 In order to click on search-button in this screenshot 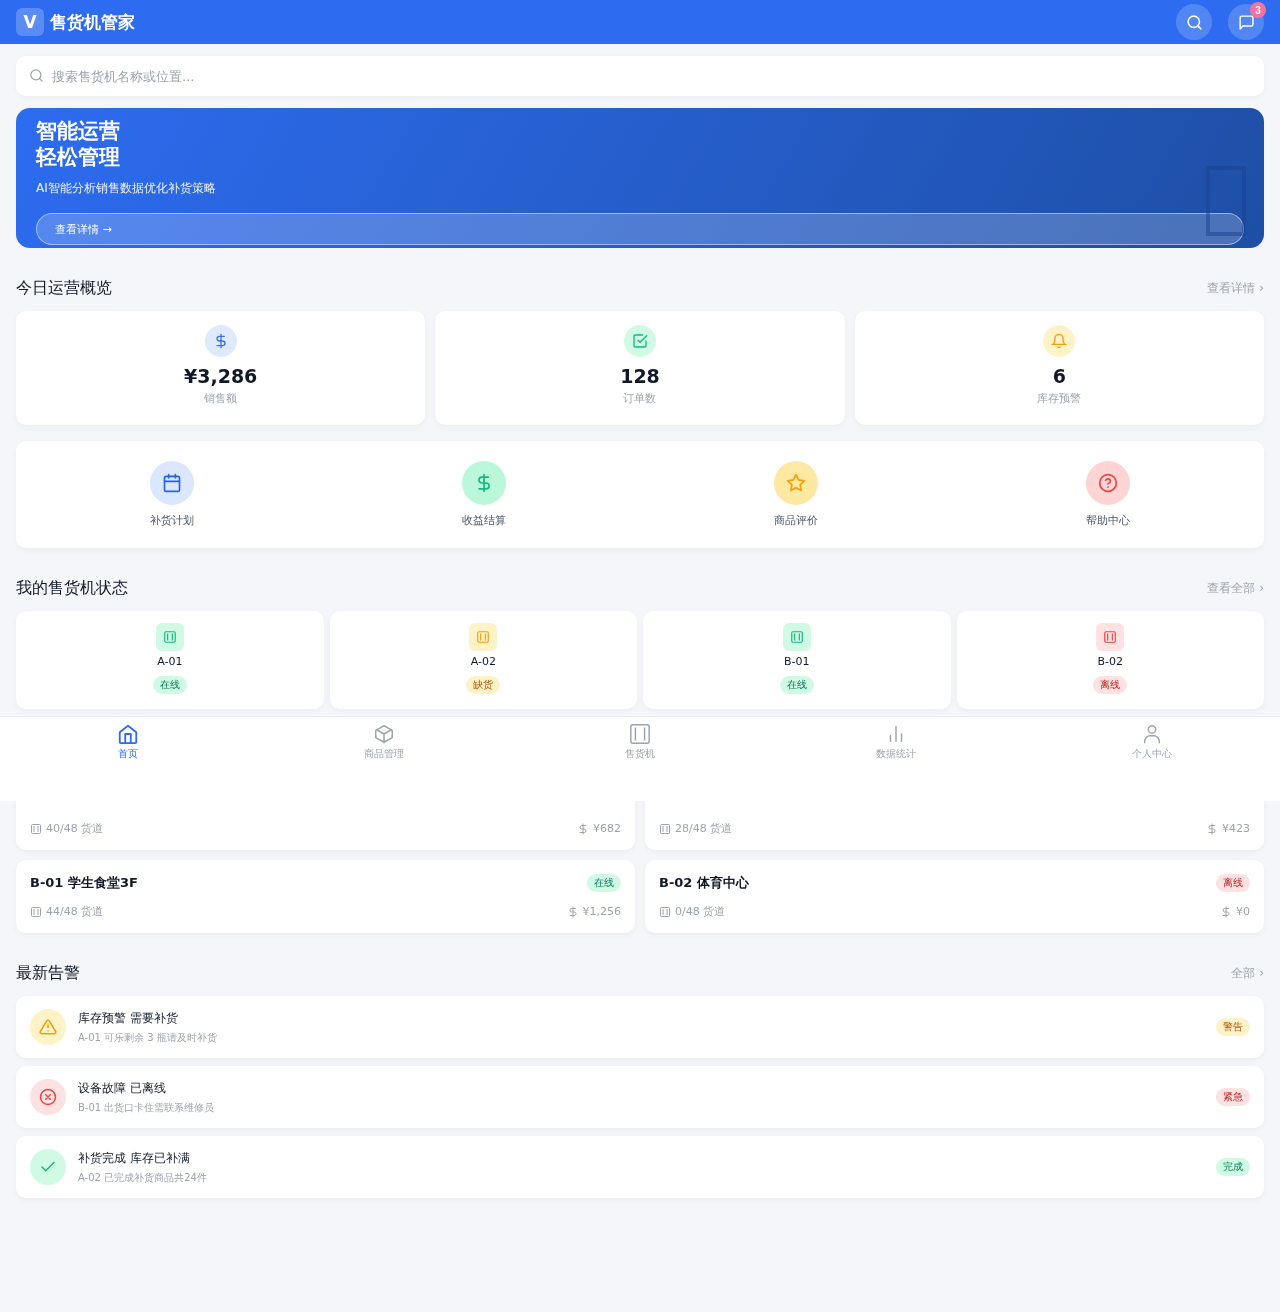, I will do `click(1194, 22)`.